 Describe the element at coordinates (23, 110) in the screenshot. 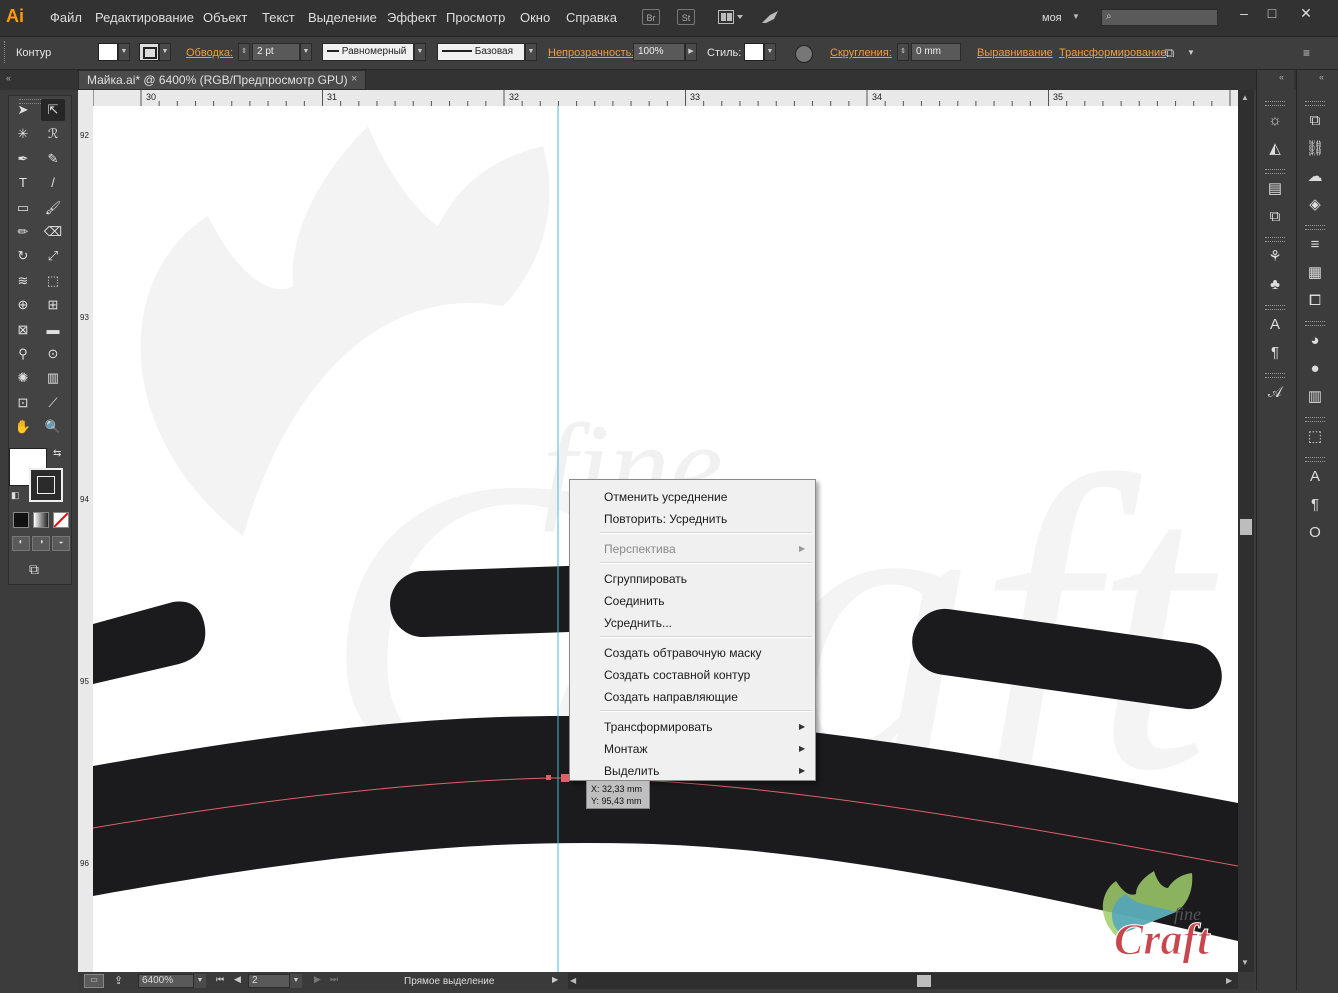

I see `selection-tool-icon: ➤` at that location.